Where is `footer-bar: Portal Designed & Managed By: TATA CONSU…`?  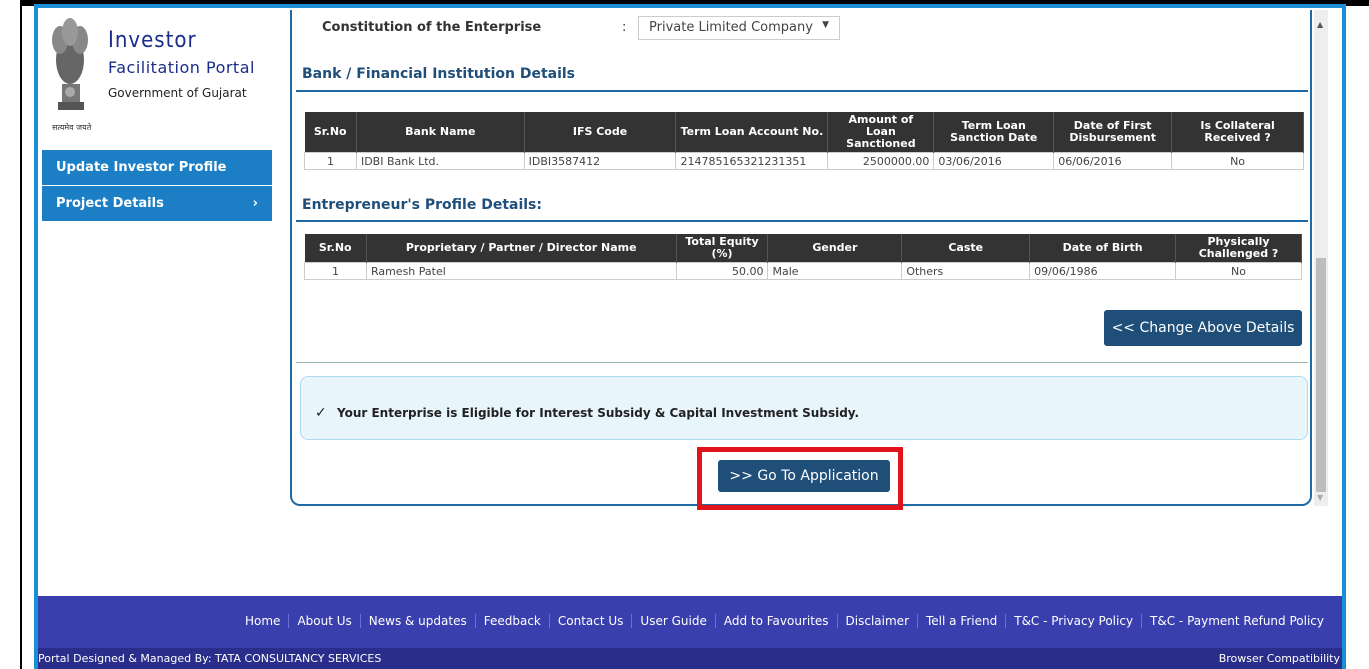
footer-bar: Portal Designed & Managed By: TATA CONSU… is located at coordinates (690, 658).